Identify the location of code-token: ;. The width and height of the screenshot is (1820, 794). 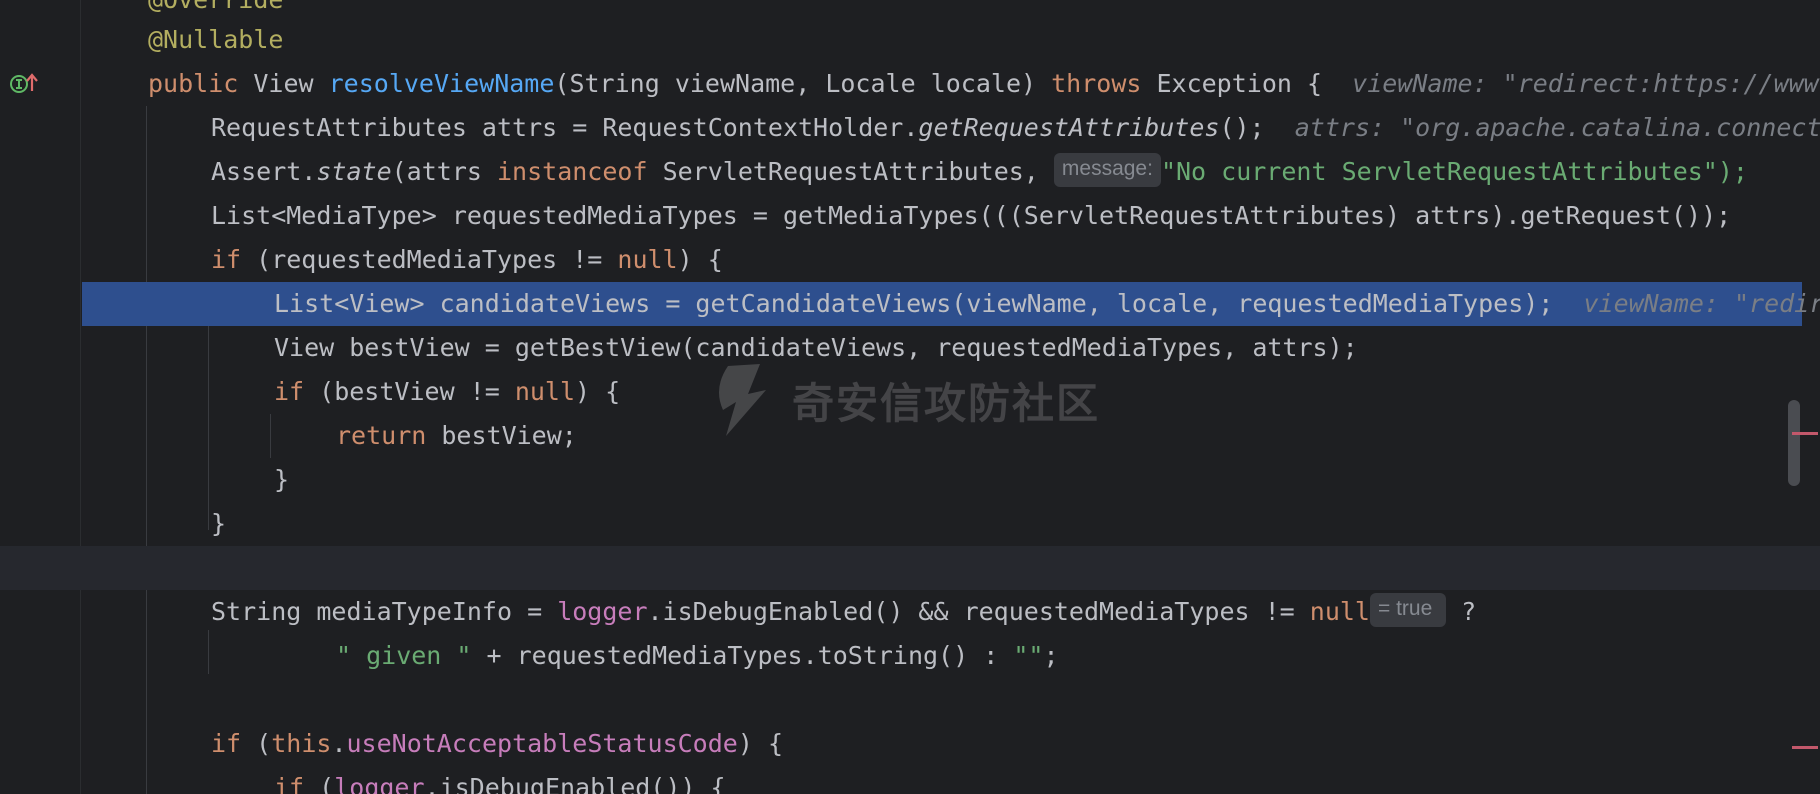
(1051, 655).